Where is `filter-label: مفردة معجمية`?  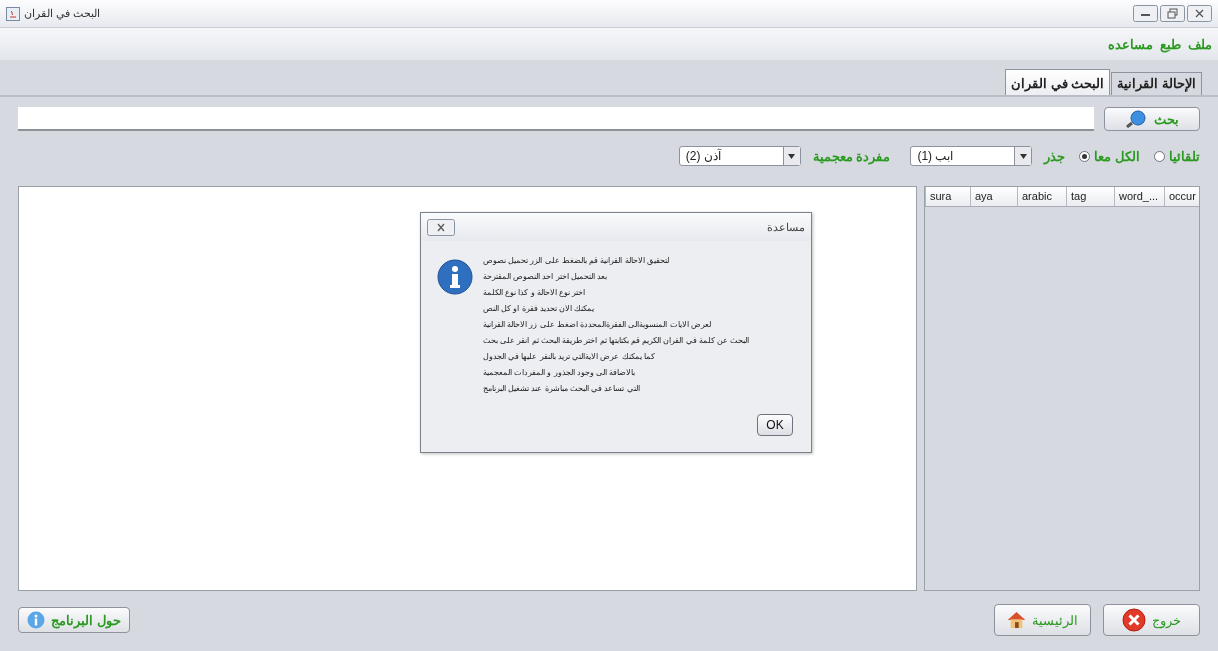
filter-label: مفردة معجمية is located at coordinates (851, 156).